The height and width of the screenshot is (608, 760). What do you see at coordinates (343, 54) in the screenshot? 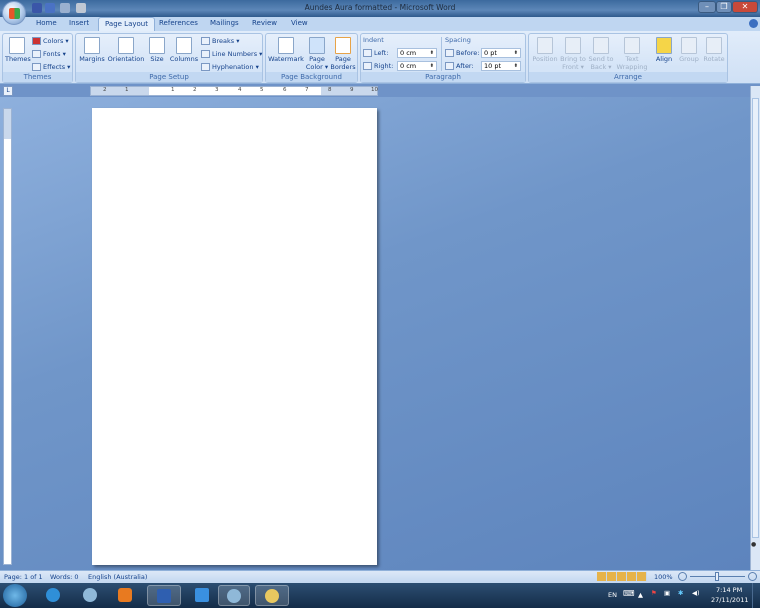
I see `page-borders-button: Page Borders` at bounding box center [343, 54].